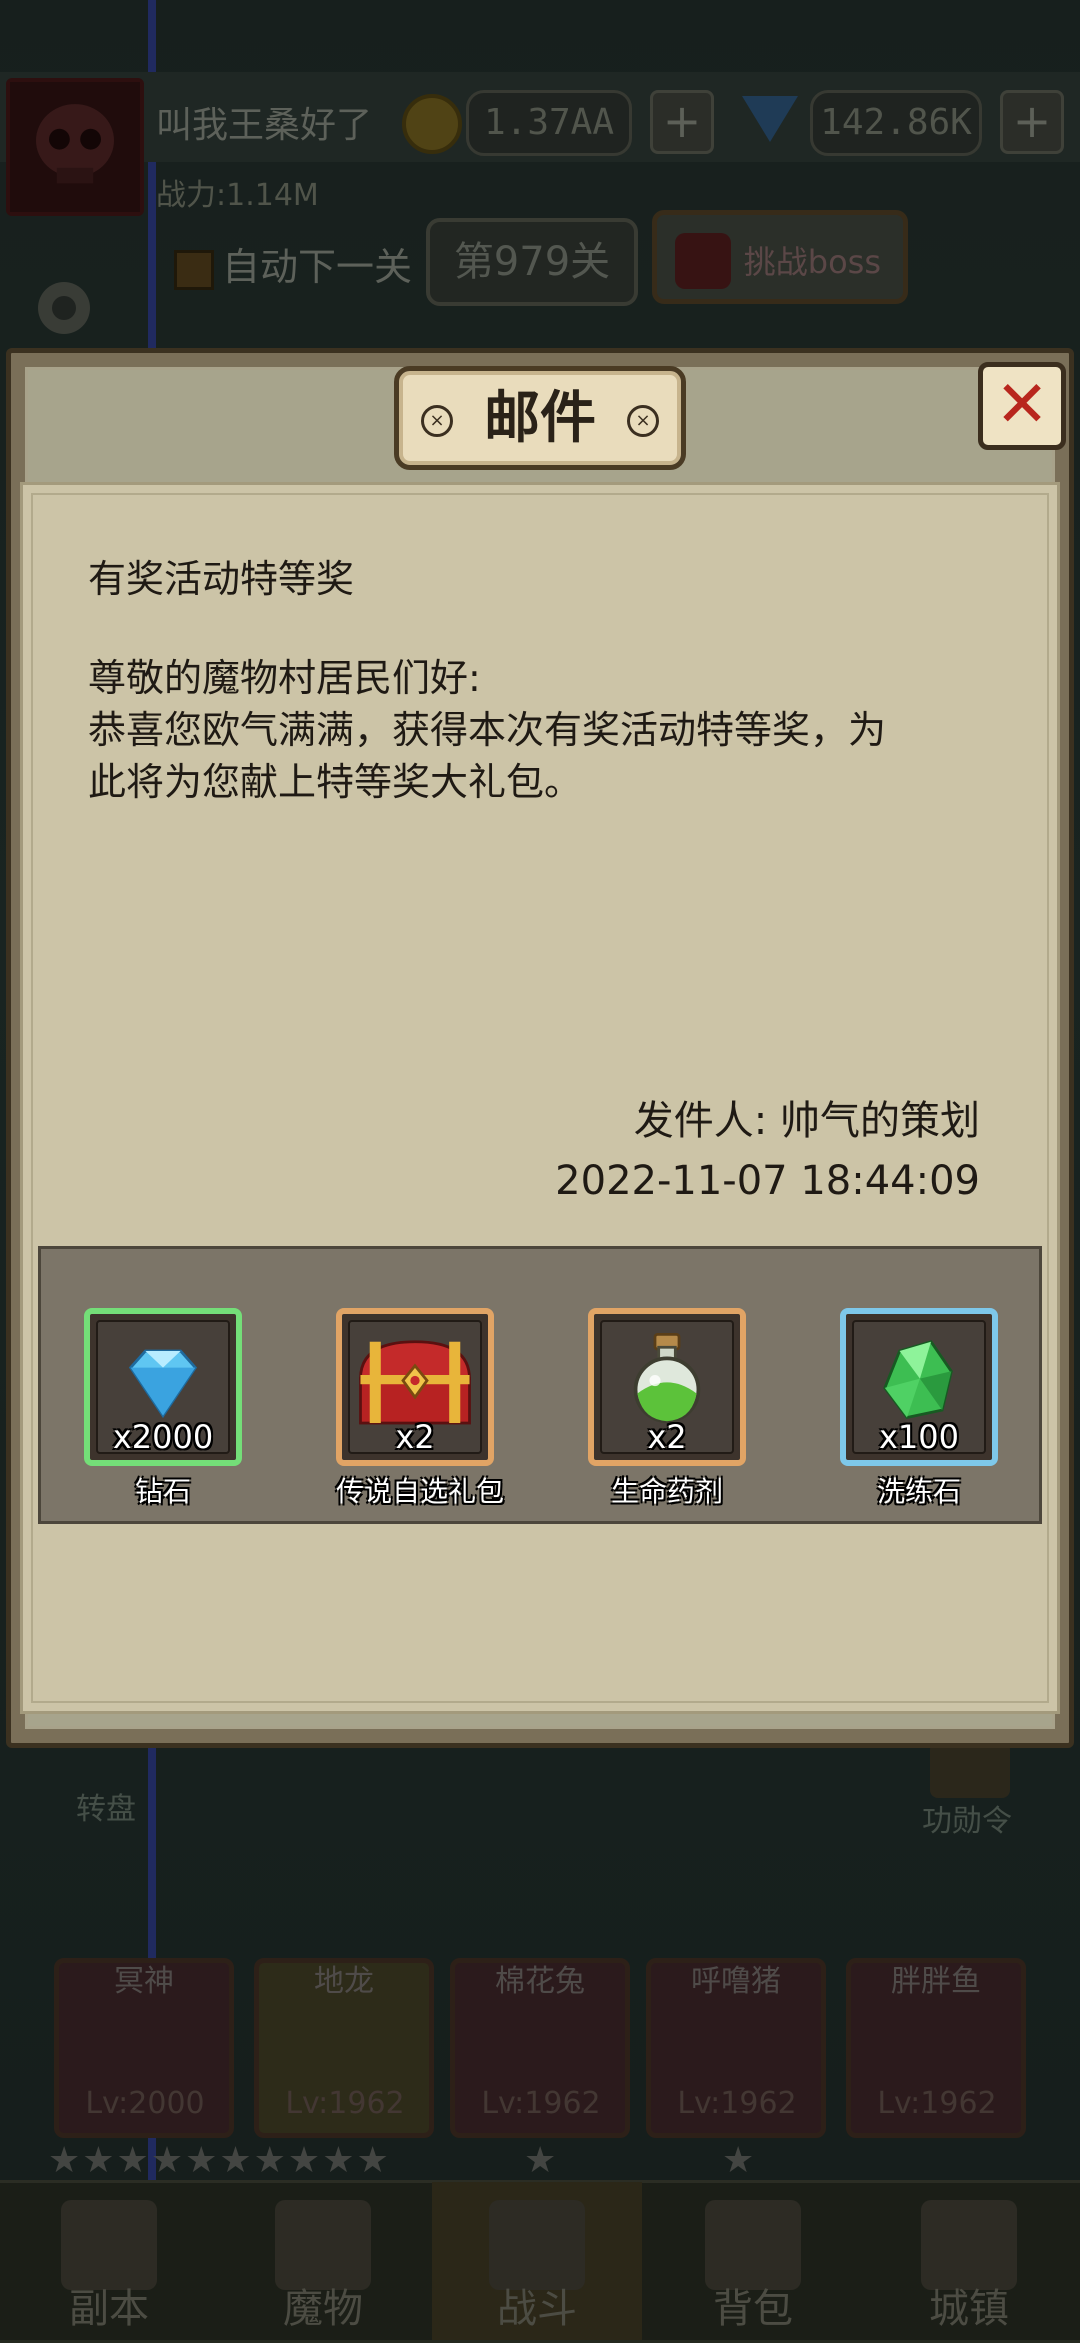 The image size is (1080, 2343). I want to click on mail-greeting: 尊敬的魔物村居民们好:, so click(284, 678).